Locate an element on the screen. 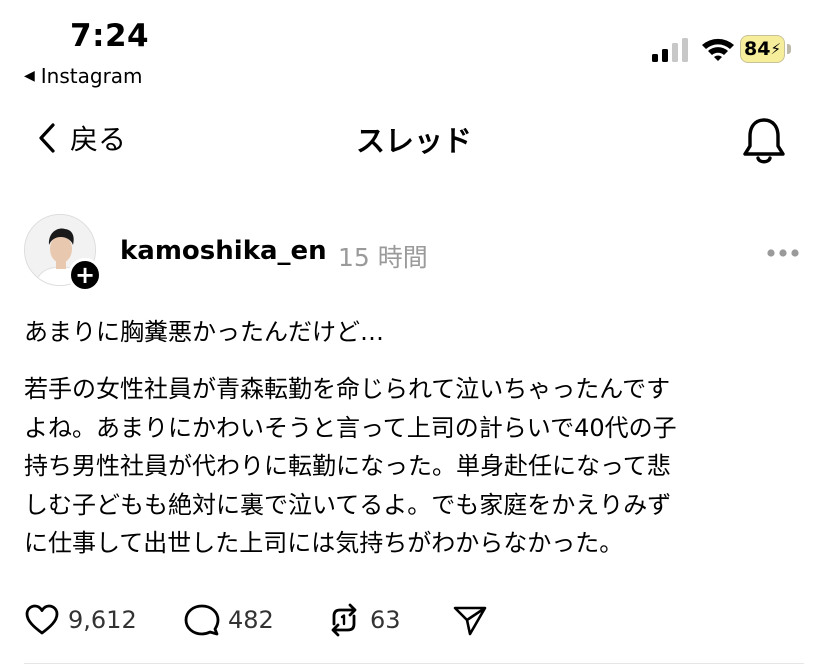 The width and height of the screenshot is (828, 665). page-title: スレッド is located at coordinates (413, 141).